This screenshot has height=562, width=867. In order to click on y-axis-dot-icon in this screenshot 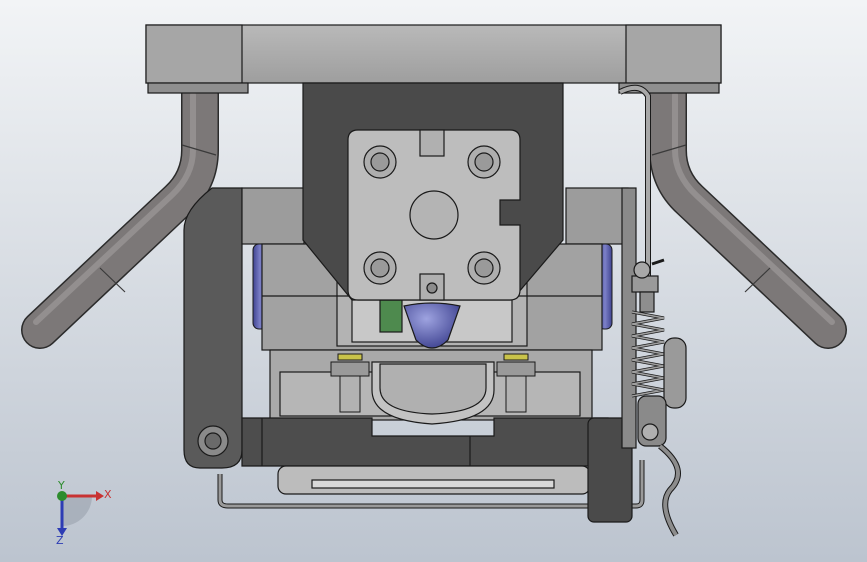, I will do `click(62, 496)`.